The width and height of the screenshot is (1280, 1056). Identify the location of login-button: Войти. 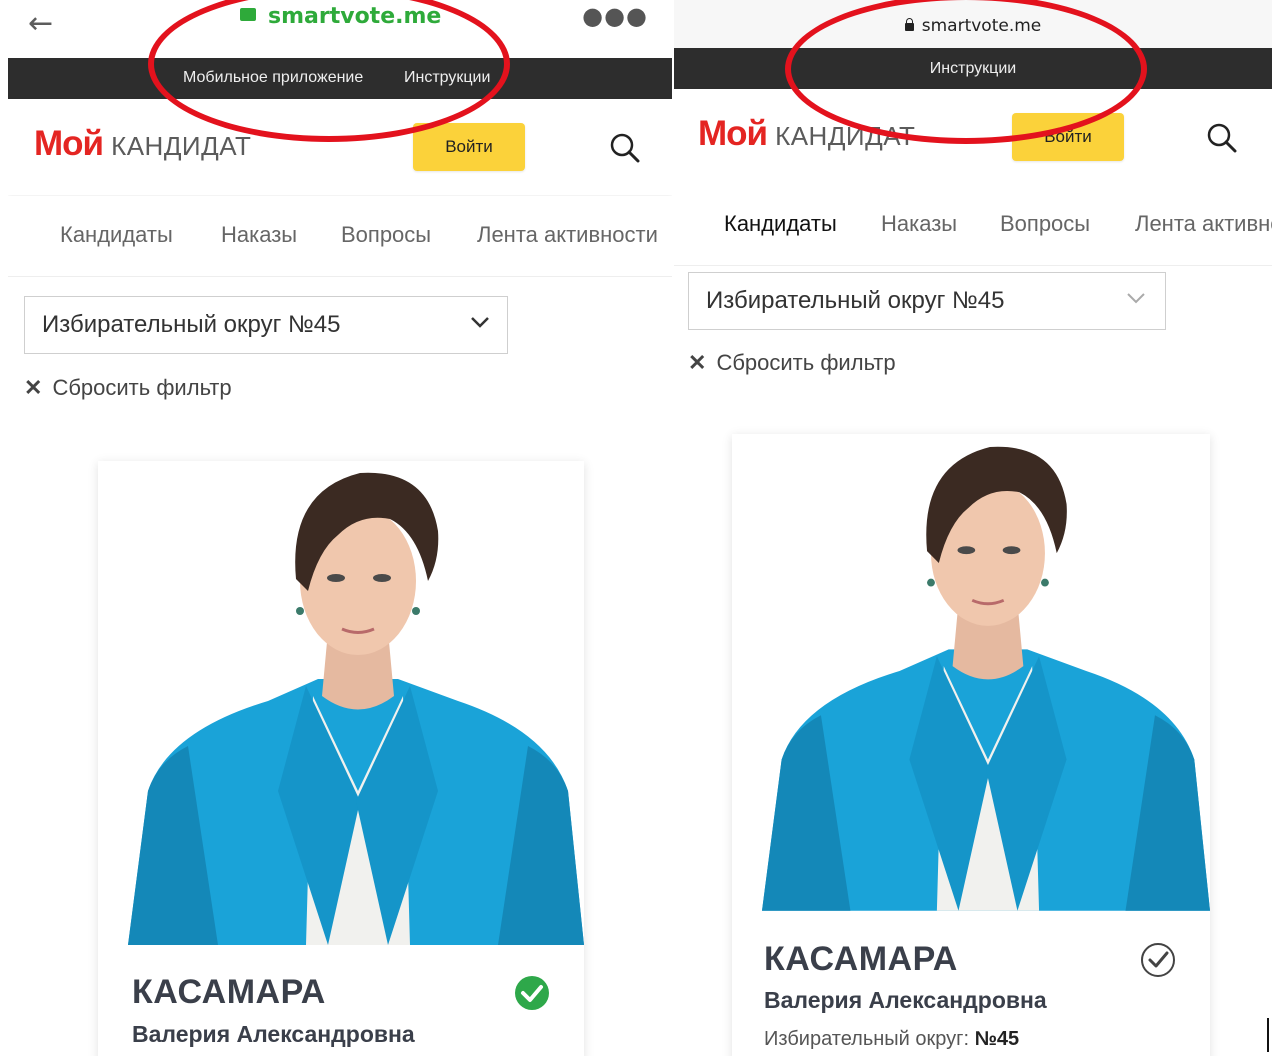
(469, 147).